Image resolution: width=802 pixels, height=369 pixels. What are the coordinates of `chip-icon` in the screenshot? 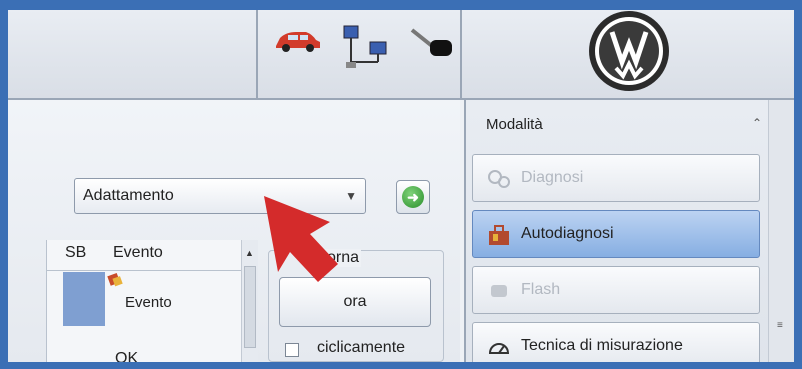 It's located at (499, 291).